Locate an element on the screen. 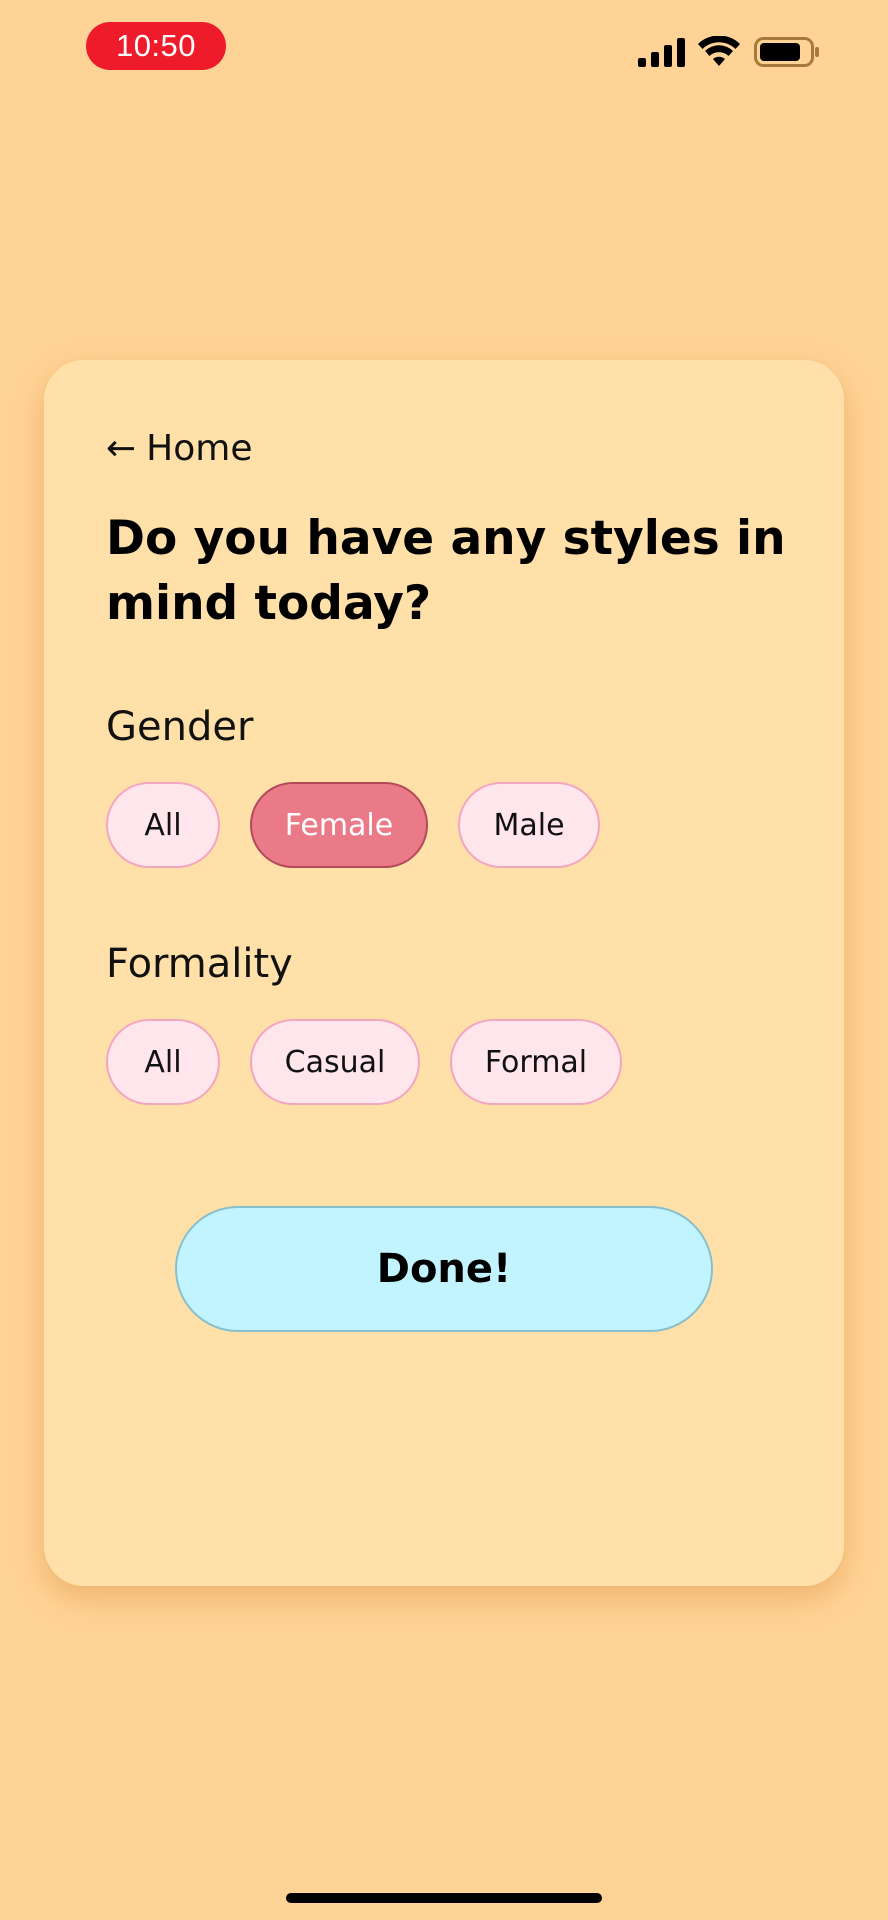 The height and width of the screenshot is (1920, 888). page-title: Do you have any styles in mind today? is located at coordinates (446, 571).